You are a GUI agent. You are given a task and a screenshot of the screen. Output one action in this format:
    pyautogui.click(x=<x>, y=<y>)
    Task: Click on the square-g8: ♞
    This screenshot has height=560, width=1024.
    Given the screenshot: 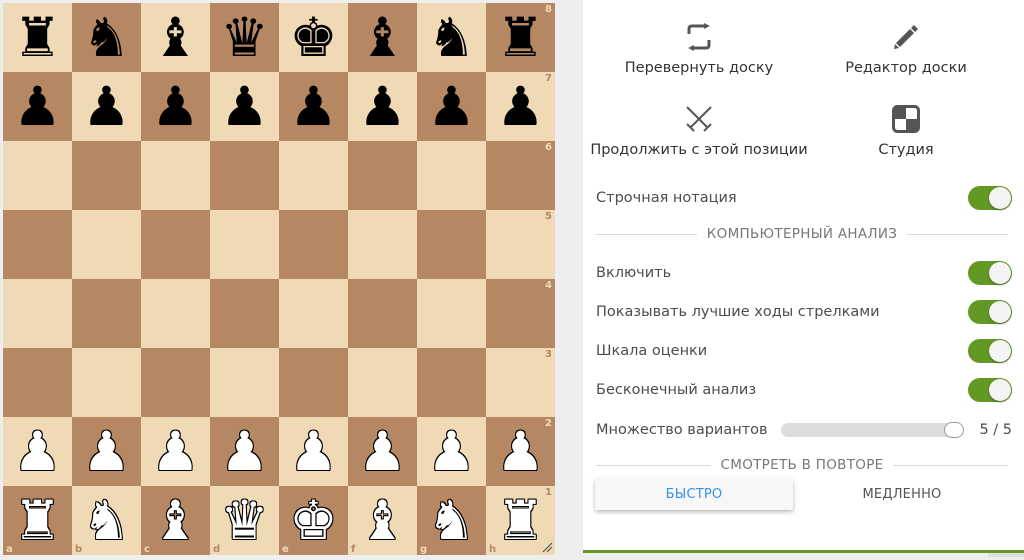 What is the action you would take?
    pyautogui.click(x=451, y=37)
    